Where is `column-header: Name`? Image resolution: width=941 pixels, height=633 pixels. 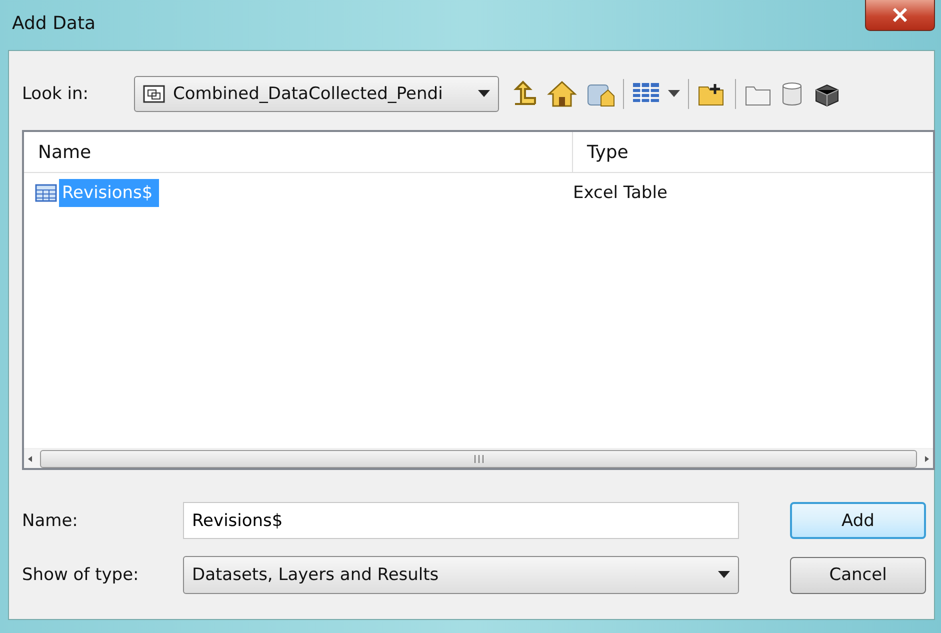 column-header: Name is located at coordinates (298, 152).